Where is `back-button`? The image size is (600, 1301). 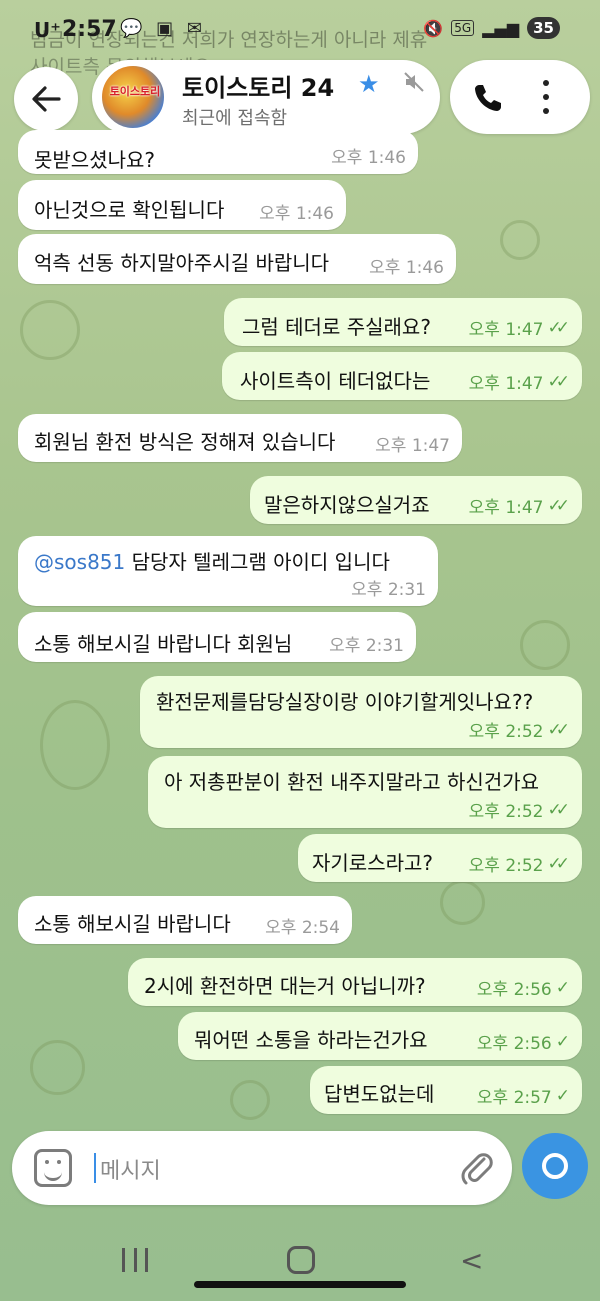 back-button is located at coordinates (46, 99).